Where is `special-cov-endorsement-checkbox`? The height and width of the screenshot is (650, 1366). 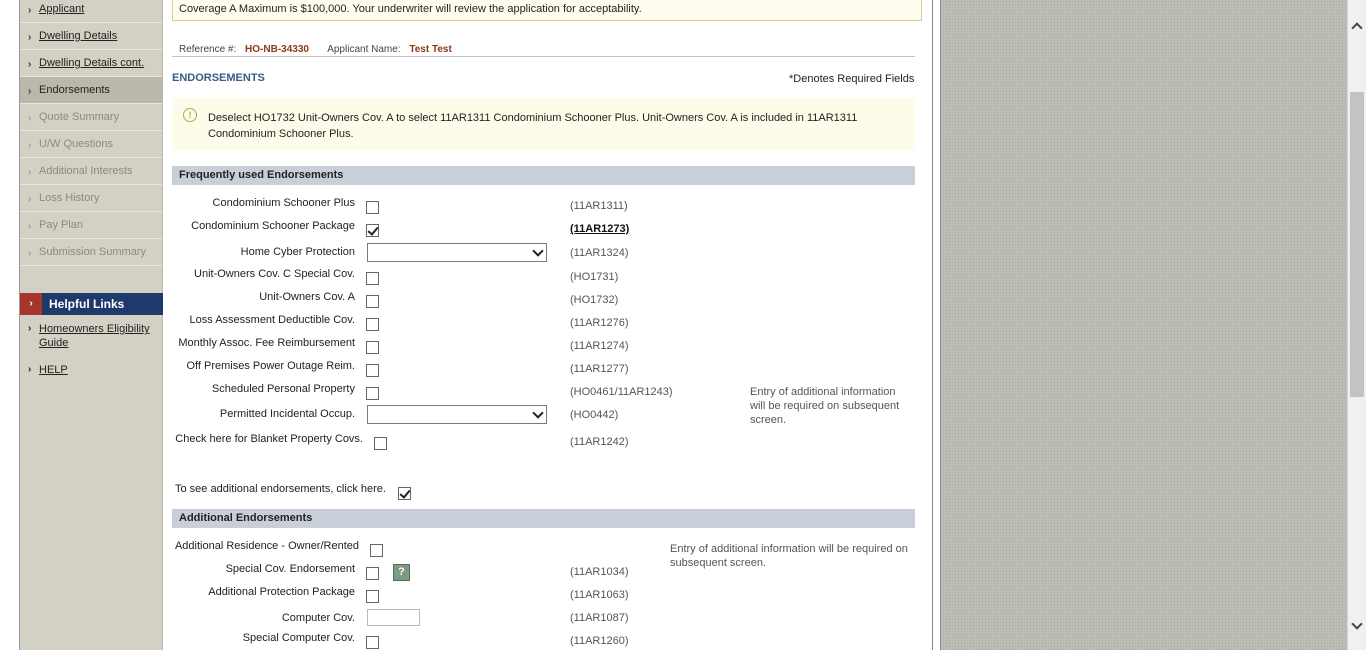 special-cov-endorsement-checkbox is located at coordinates (372, 573).